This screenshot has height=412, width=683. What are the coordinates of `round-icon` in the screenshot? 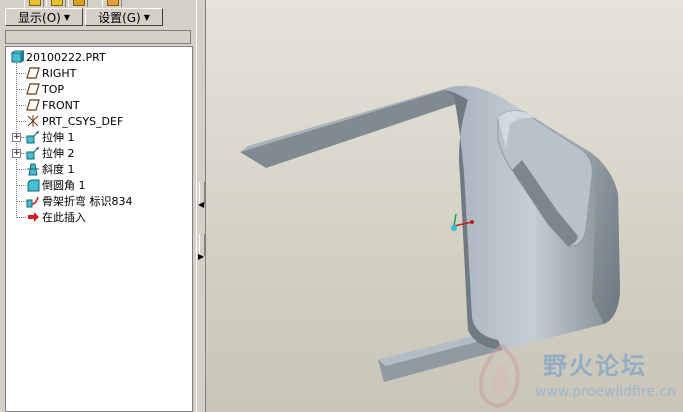 It's located at (33, 185).